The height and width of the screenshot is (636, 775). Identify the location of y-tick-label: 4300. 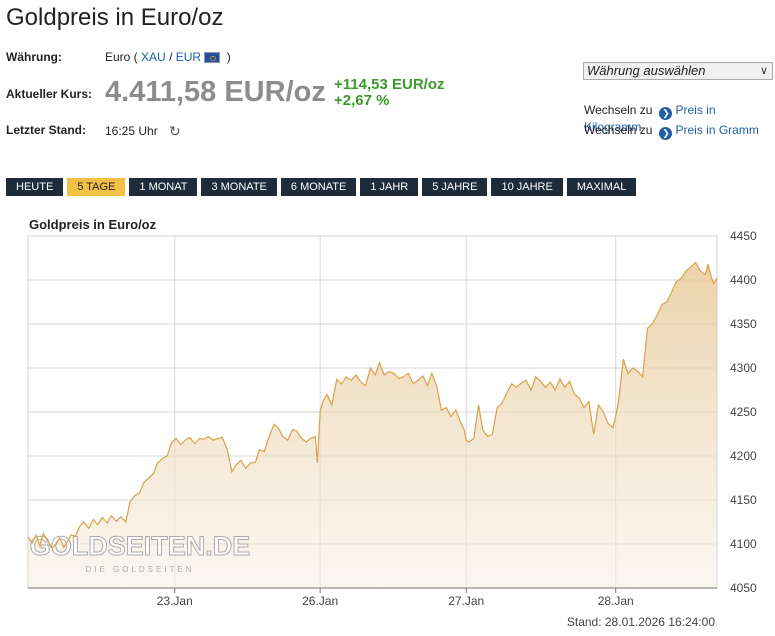
(743, 368).